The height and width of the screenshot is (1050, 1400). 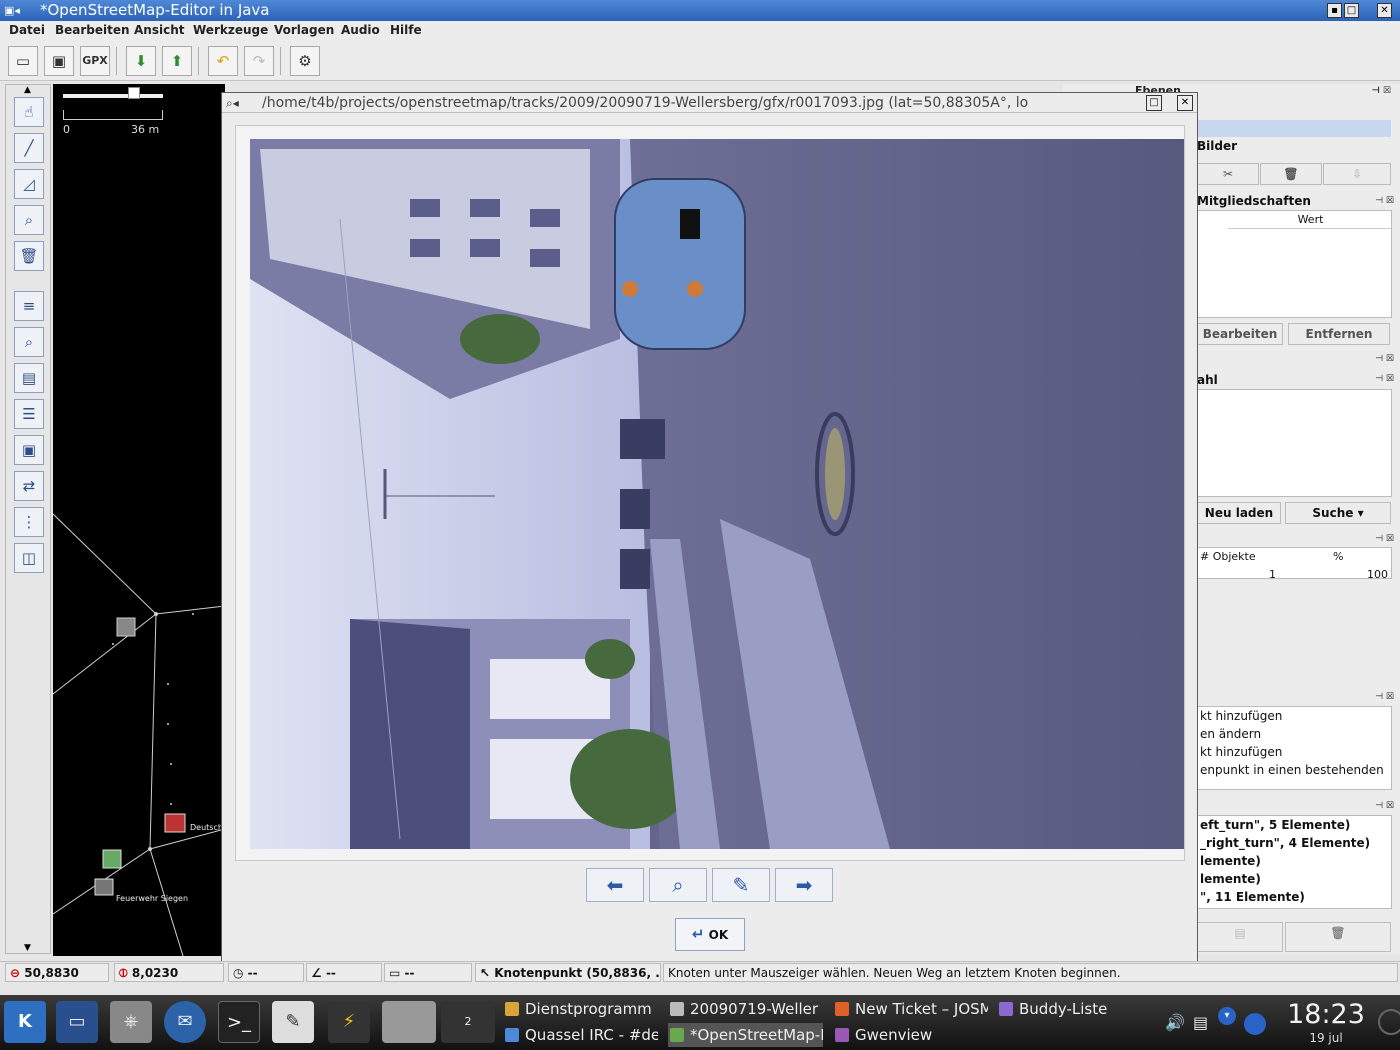 What do you see at coordinates (304, 30) in the screenshot?
I see `menu-vorlagen: Vorlagen` at bounding box center [304, 30].